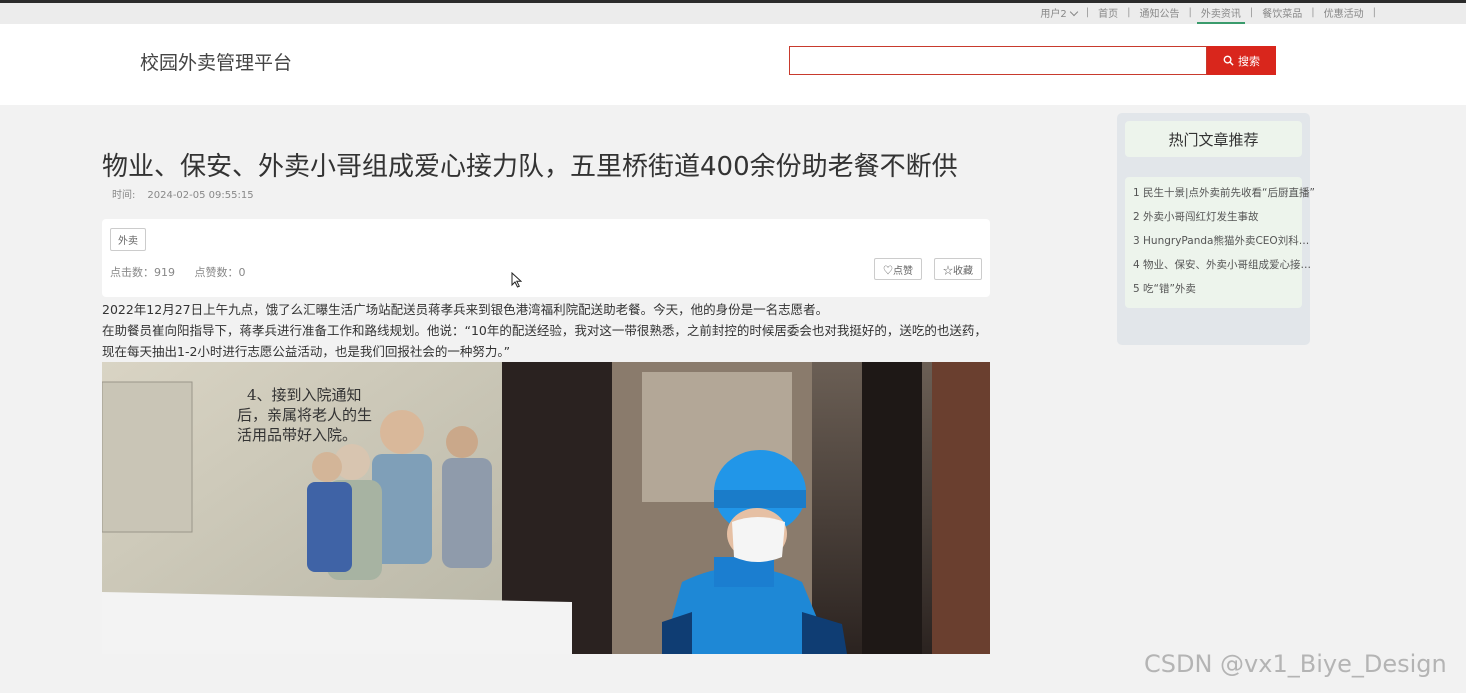  I want to click on search-icon, so click(1228, 60).